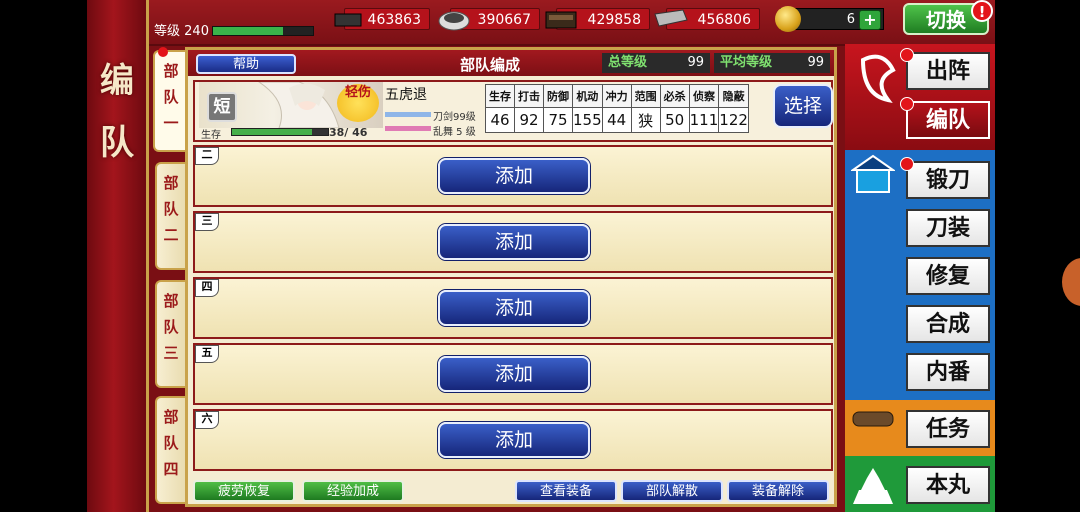 The image size is (1080, 512). What do you see at coordinates (948, 485) in the screenshot?
I see `menu-citadel: 本丸` at bounding box center [948, 485].